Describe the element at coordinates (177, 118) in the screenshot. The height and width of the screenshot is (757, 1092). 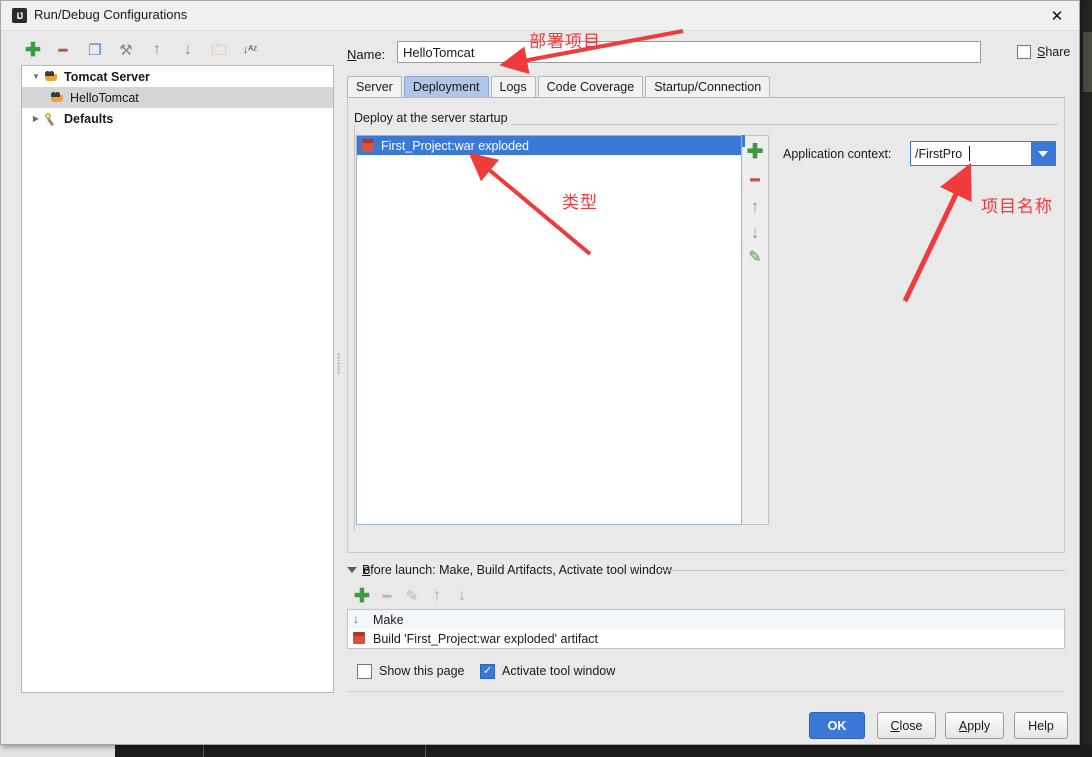
I see `tree-node-defaults: ▶ Defaults` at that location.